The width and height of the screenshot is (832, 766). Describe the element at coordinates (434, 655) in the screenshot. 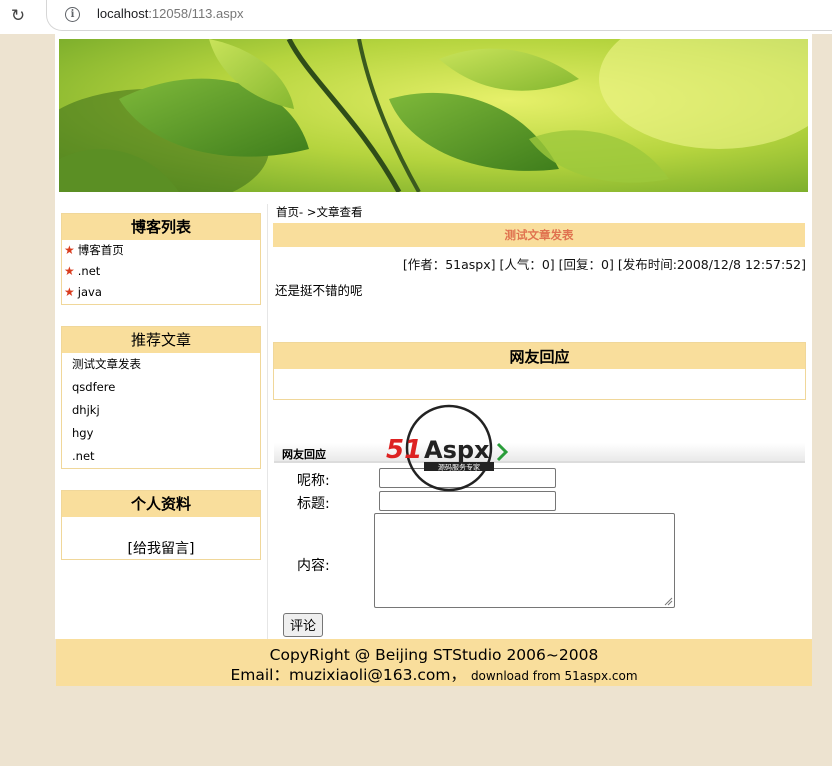

I see `copyright-text: CopyRight @ Beijing STStudio 2006~2008` at that location.